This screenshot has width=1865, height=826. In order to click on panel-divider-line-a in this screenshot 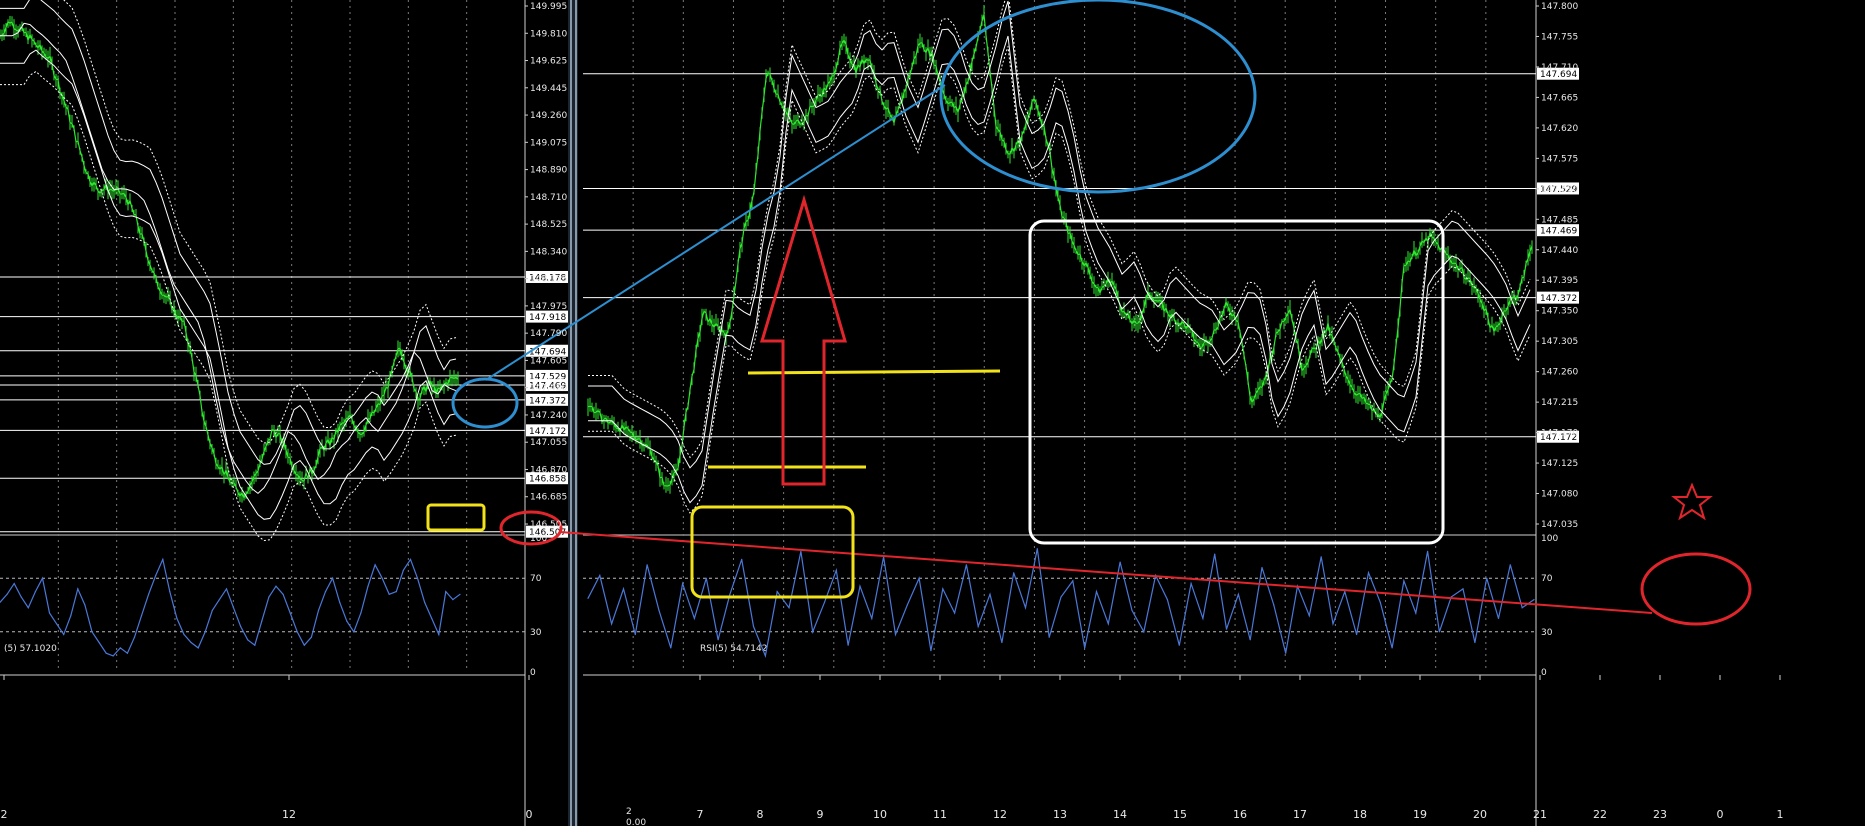, I will do `click(571, 413)`.